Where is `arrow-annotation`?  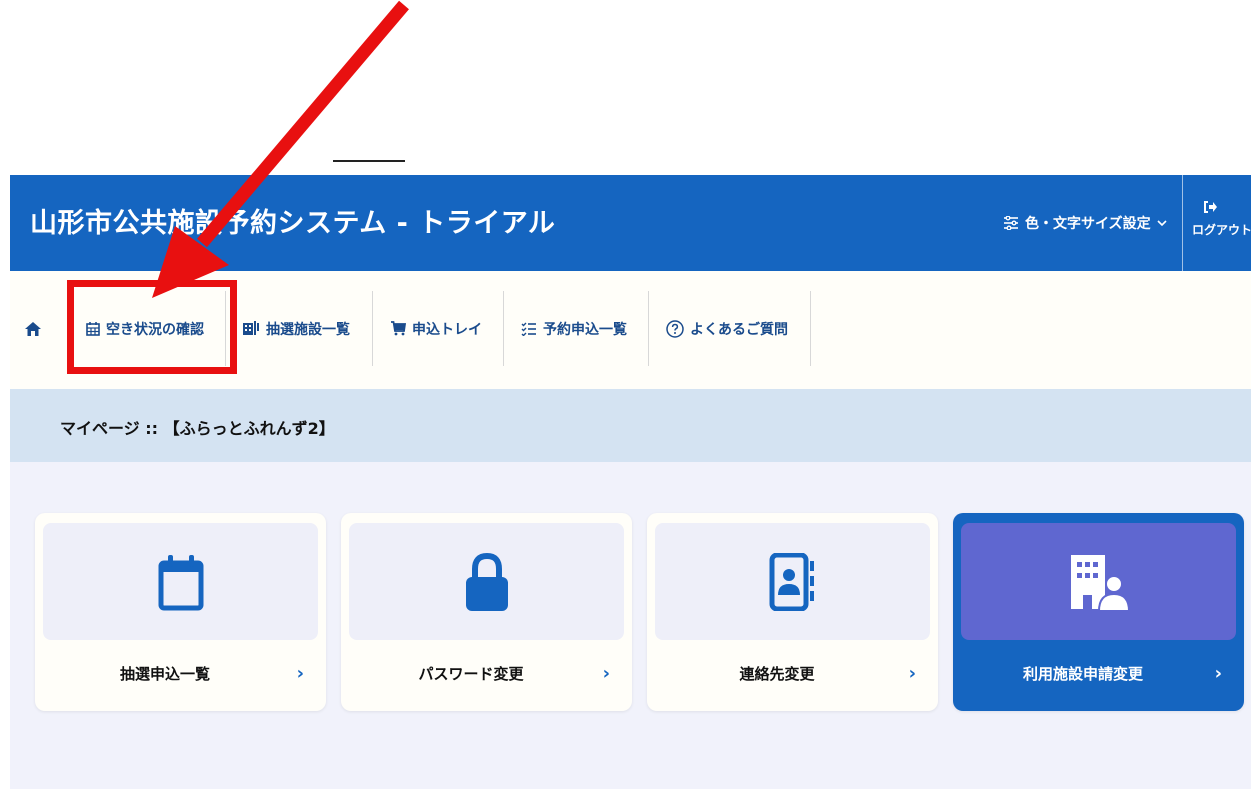 arrow-annotation is located at coordinates (280, 149).